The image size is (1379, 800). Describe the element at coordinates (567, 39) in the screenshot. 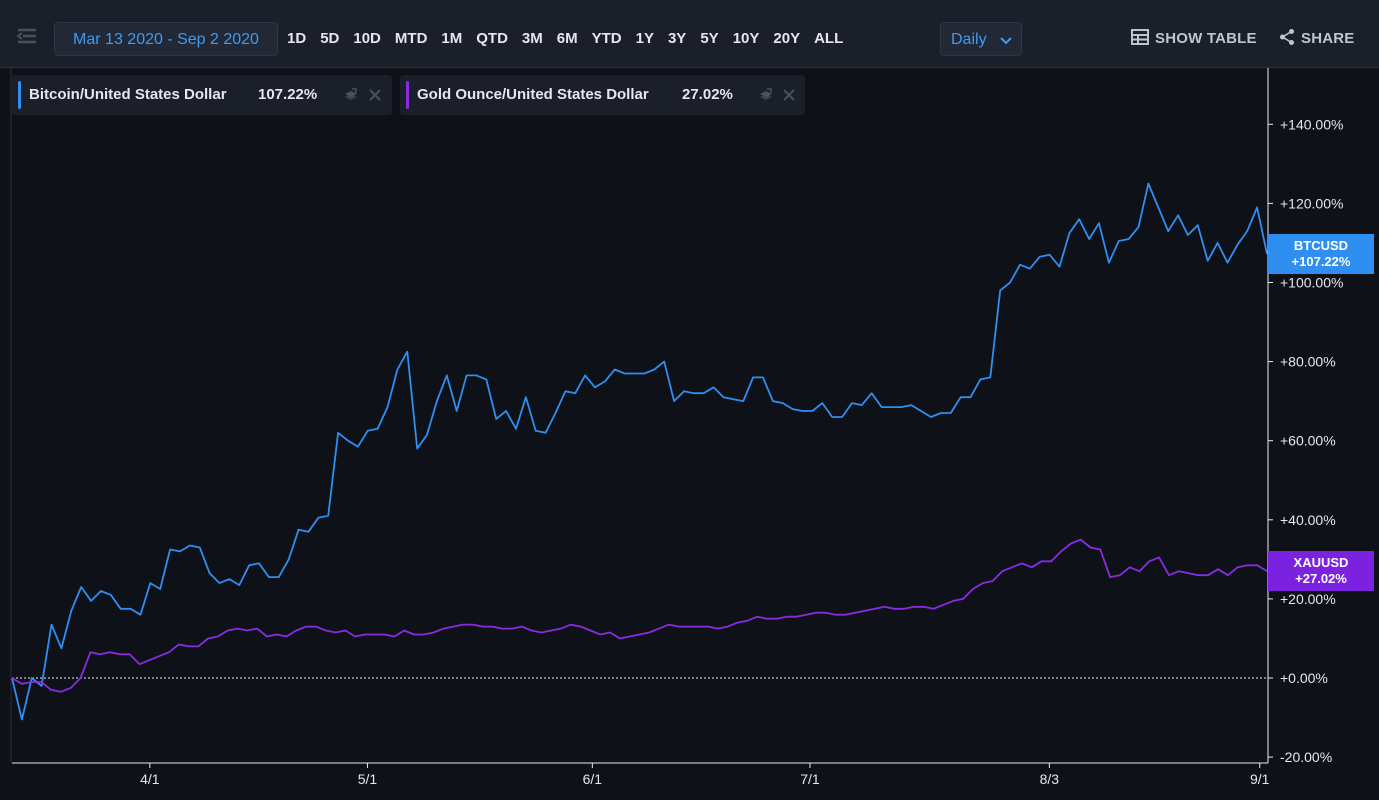

I see `period-button-6m: 6M` at that location.